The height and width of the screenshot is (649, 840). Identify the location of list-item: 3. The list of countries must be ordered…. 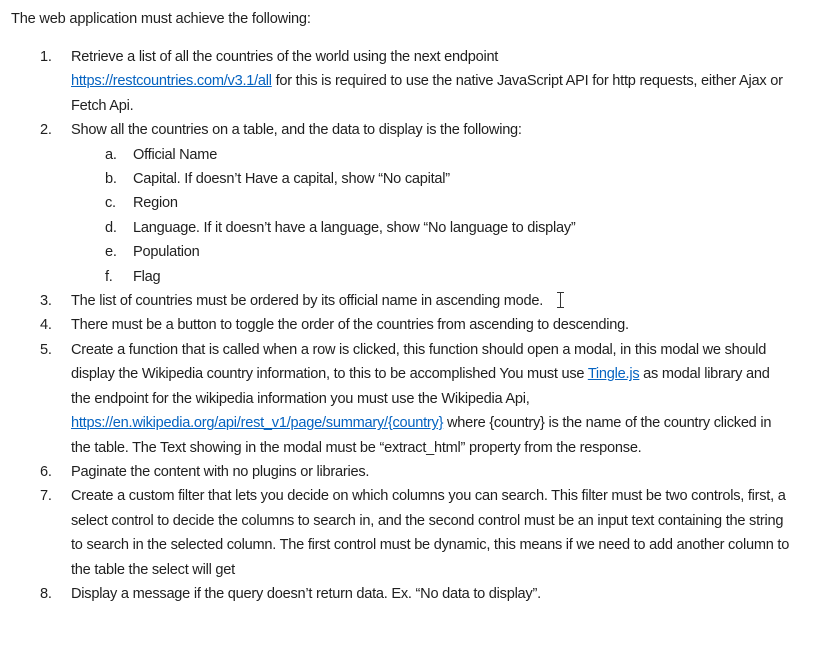
(395, 301).